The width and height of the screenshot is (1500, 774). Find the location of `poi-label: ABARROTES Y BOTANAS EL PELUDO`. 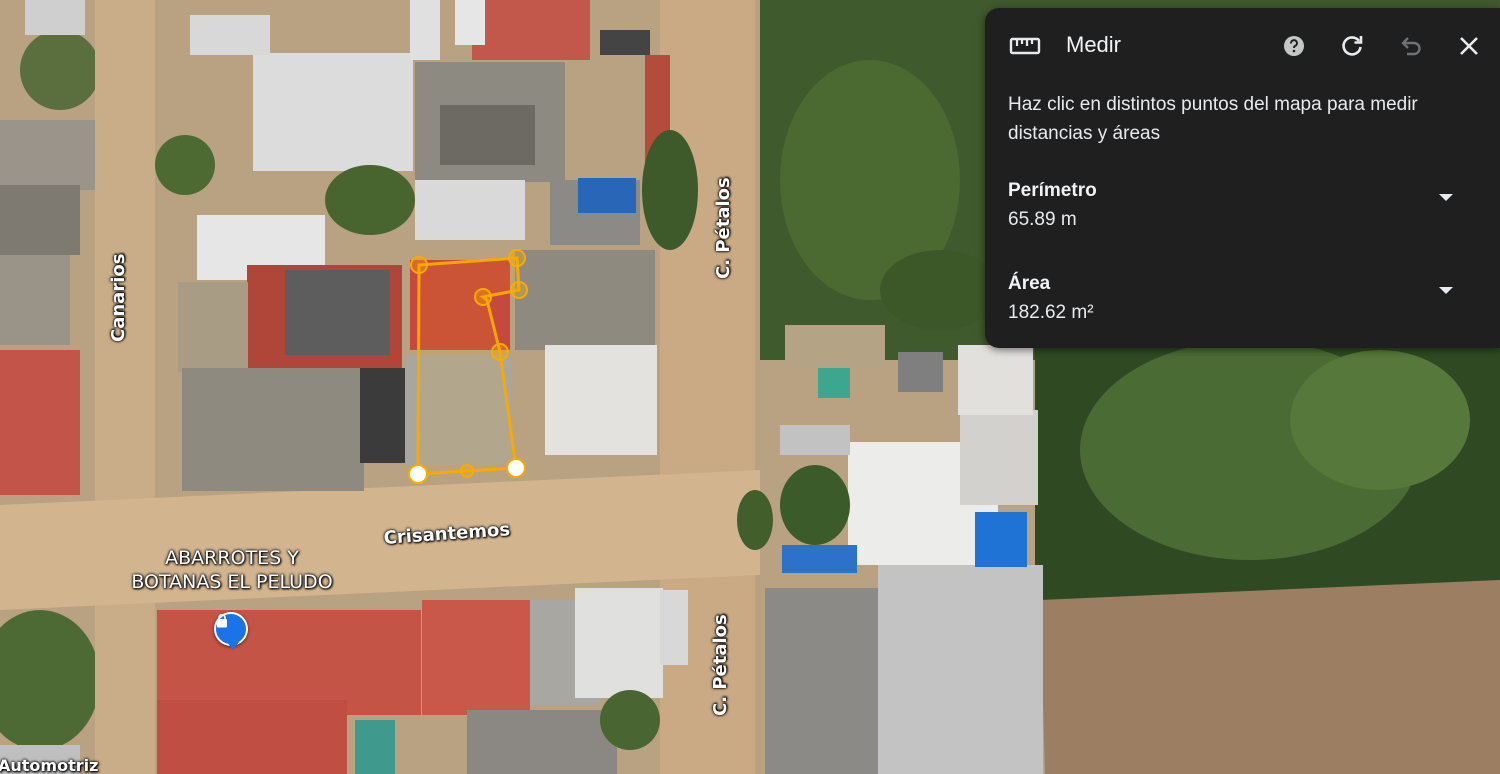

poi-label: ABARROTES Y BOTANAS EL PELUDO is located at coordinates (232, 570).